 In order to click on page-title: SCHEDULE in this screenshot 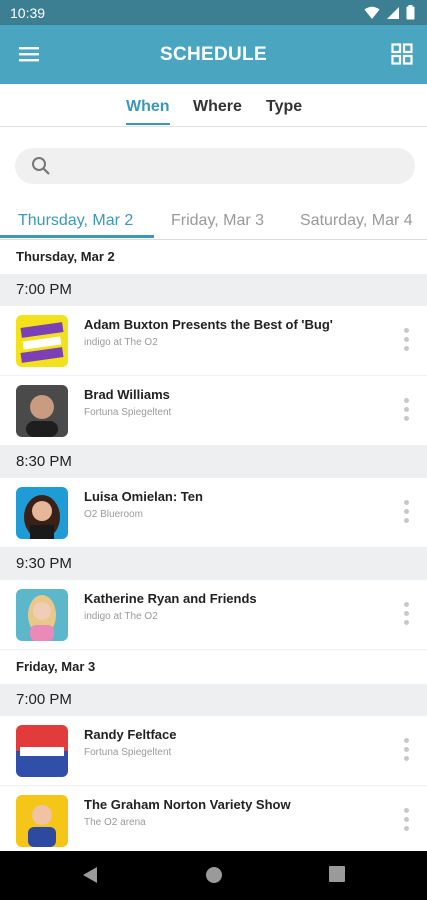, I will do `click(213, 54)`.